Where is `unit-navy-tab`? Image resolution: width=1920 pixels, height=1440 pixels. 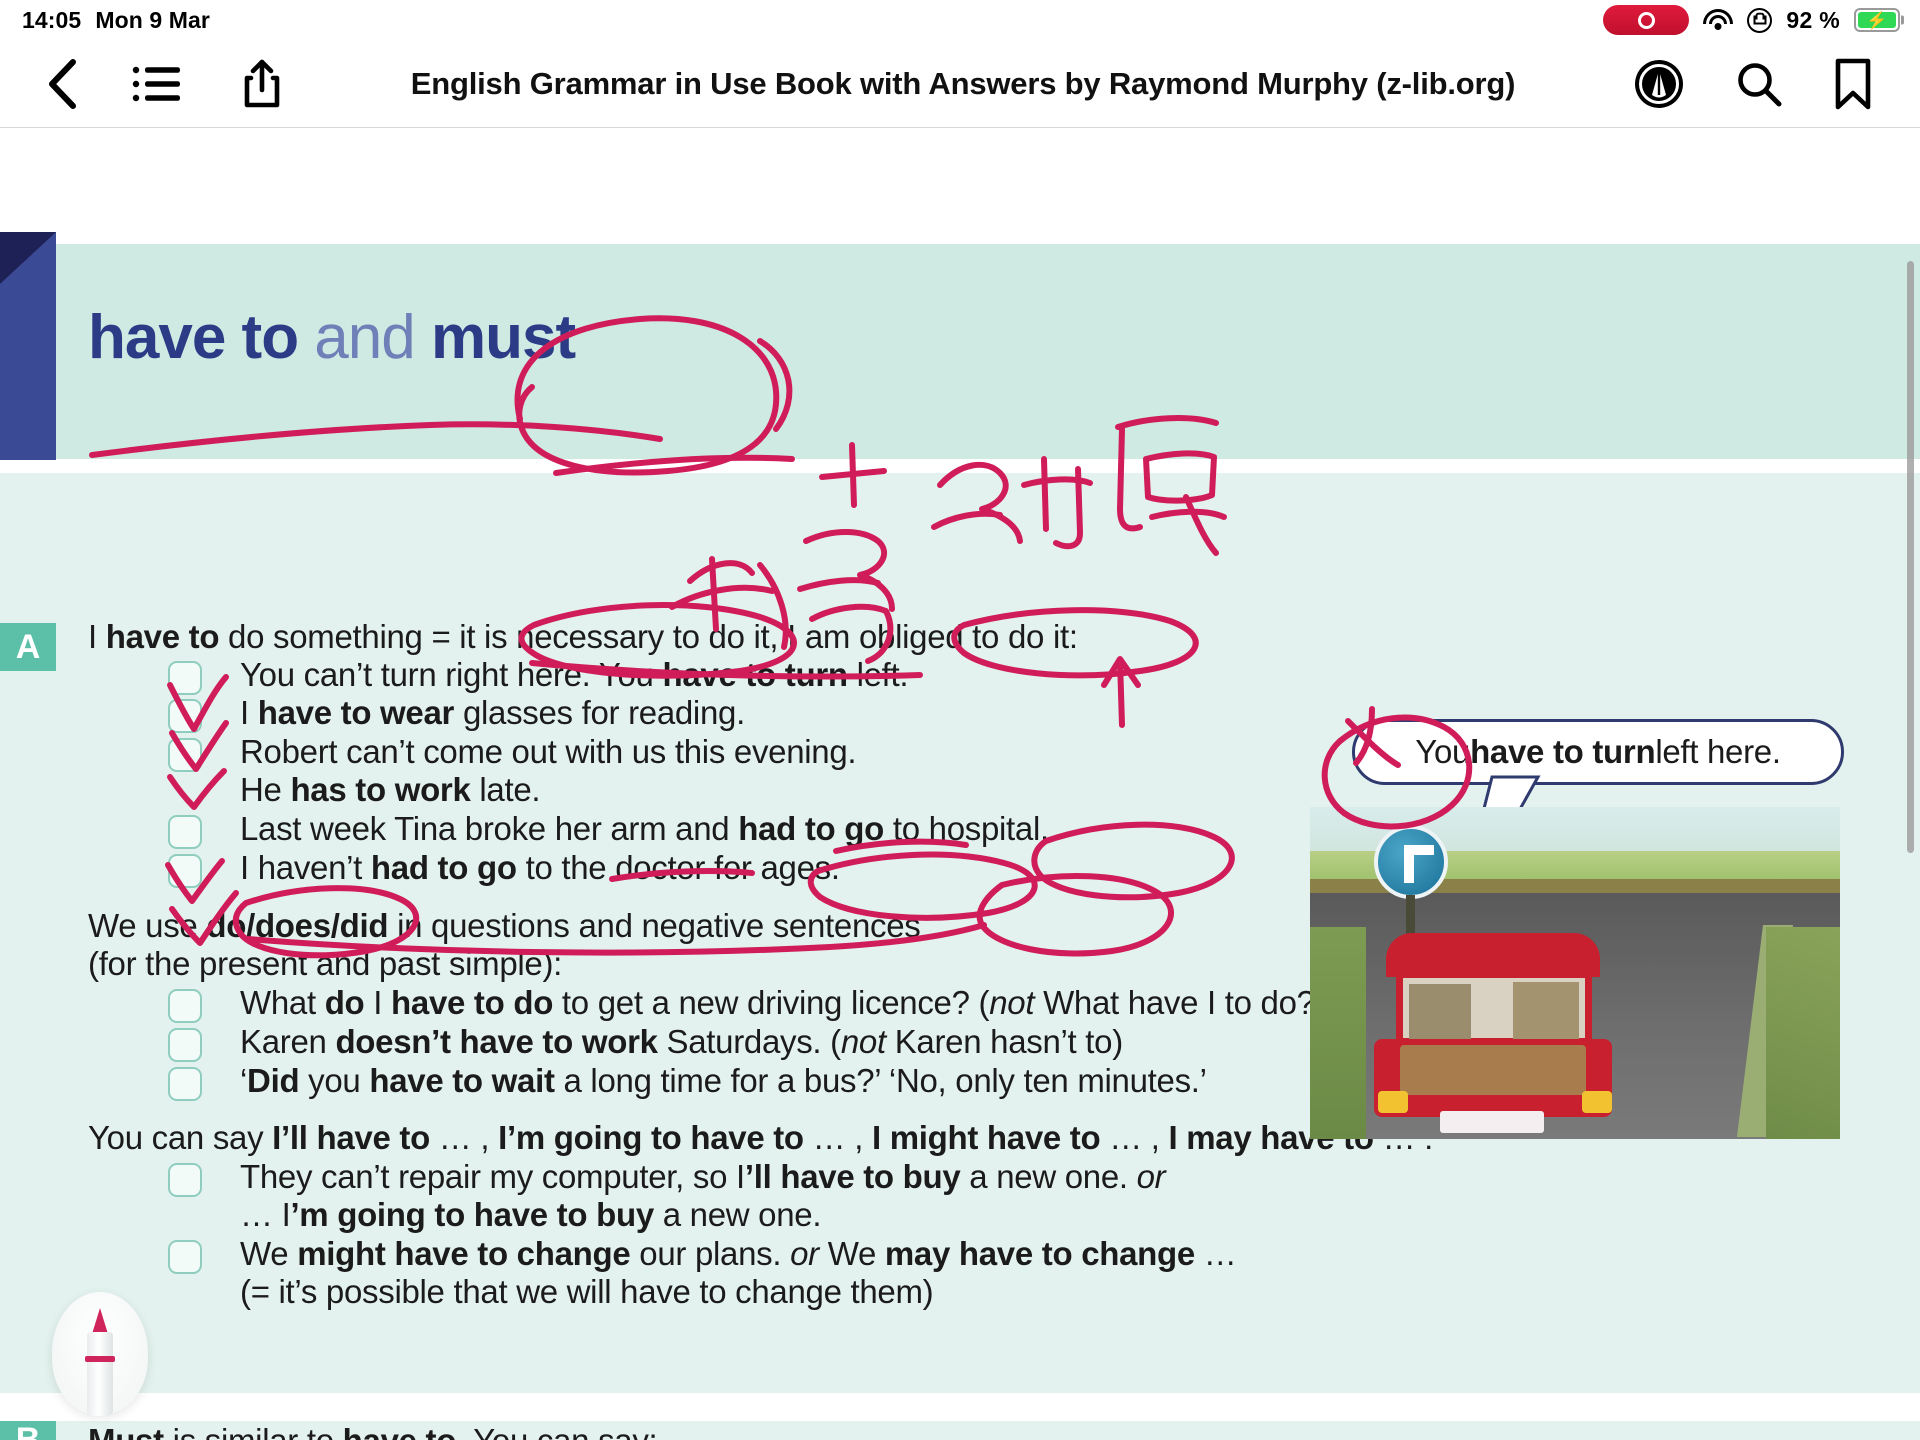 unit-navy-tab is located at coordinates (28, 346).